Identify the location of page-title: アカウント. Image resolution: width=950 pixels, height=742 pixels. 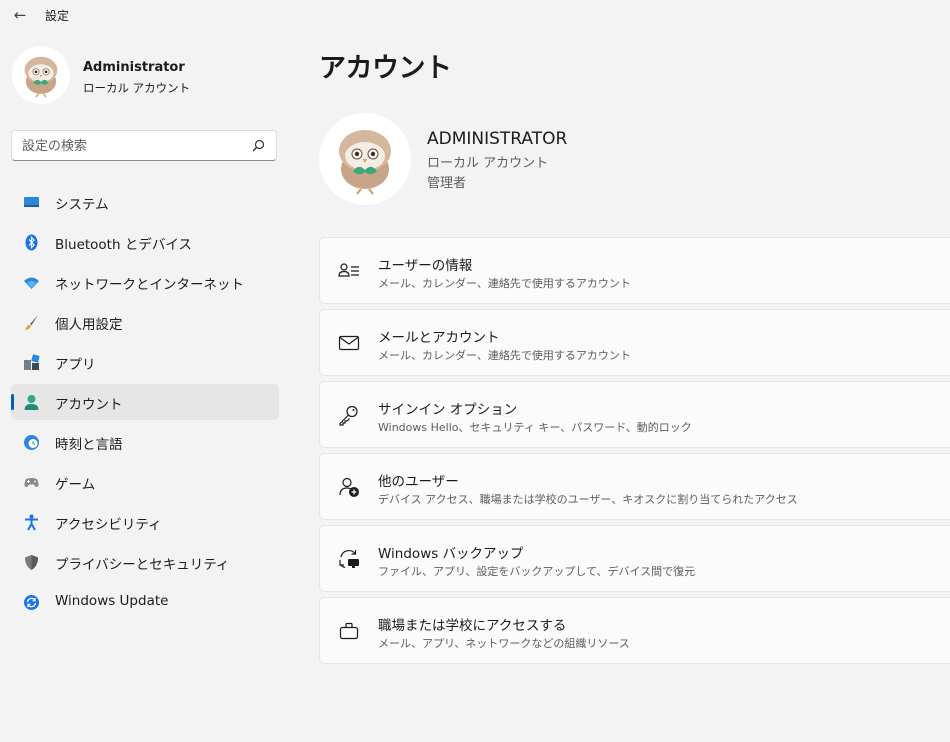
(385, 68).